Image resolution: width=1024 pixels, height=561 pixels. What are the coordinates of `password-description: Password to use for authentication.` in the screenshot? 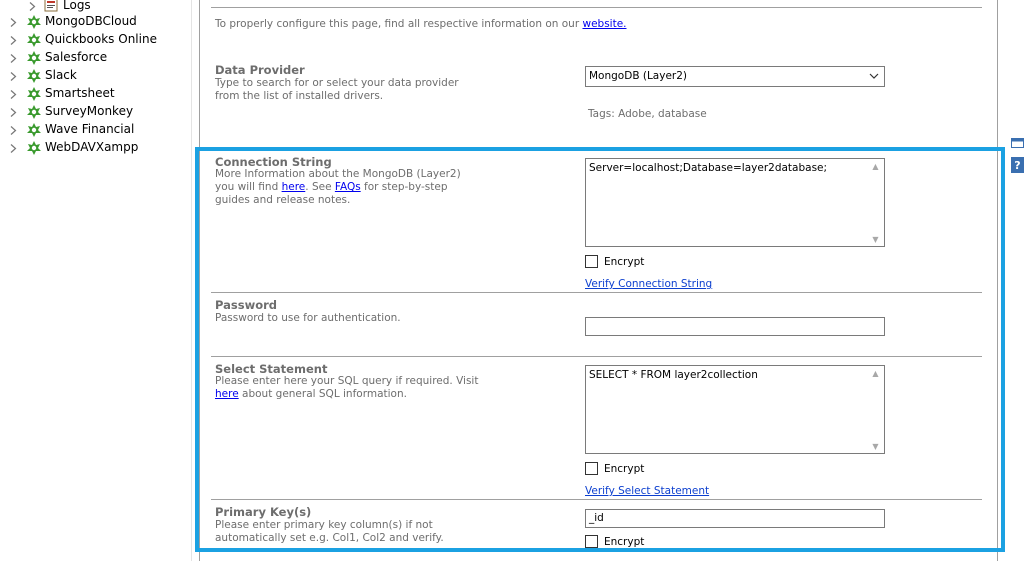 It's located at (308, 318).